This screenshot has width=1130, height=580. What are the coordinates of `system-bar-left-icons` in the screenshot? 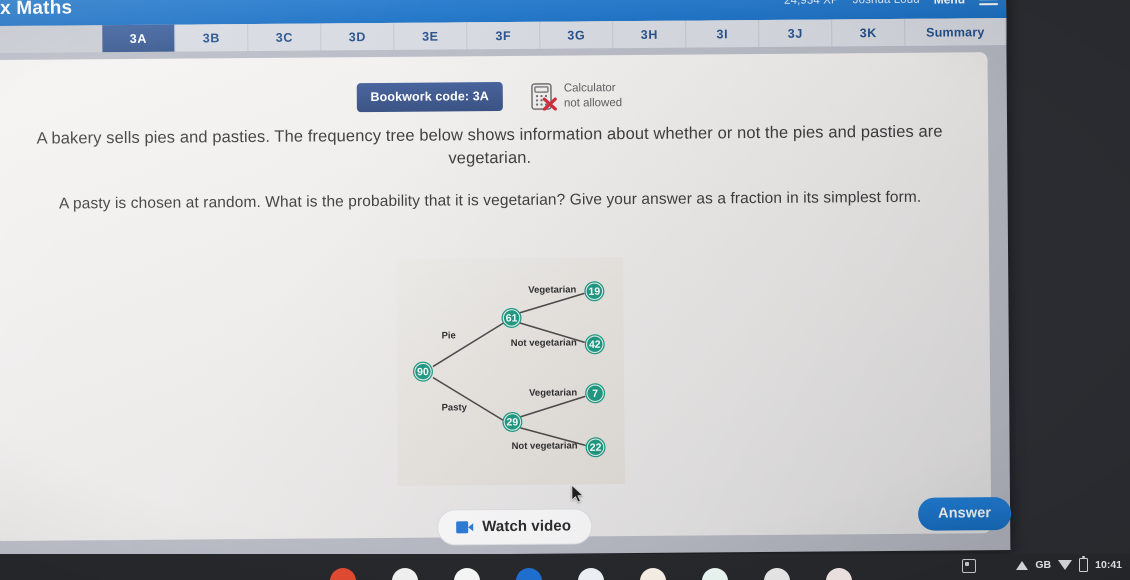 It's located at (969, 566).